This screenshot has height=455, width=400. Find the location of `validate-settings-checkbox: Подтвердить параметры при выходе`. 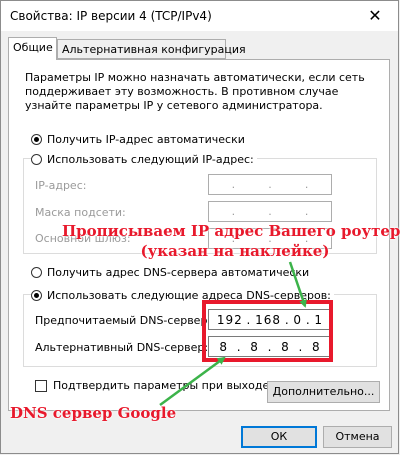

validate-settings-checkbox: Подтвердить параметры при выходе is located at coordinates (152, 385).